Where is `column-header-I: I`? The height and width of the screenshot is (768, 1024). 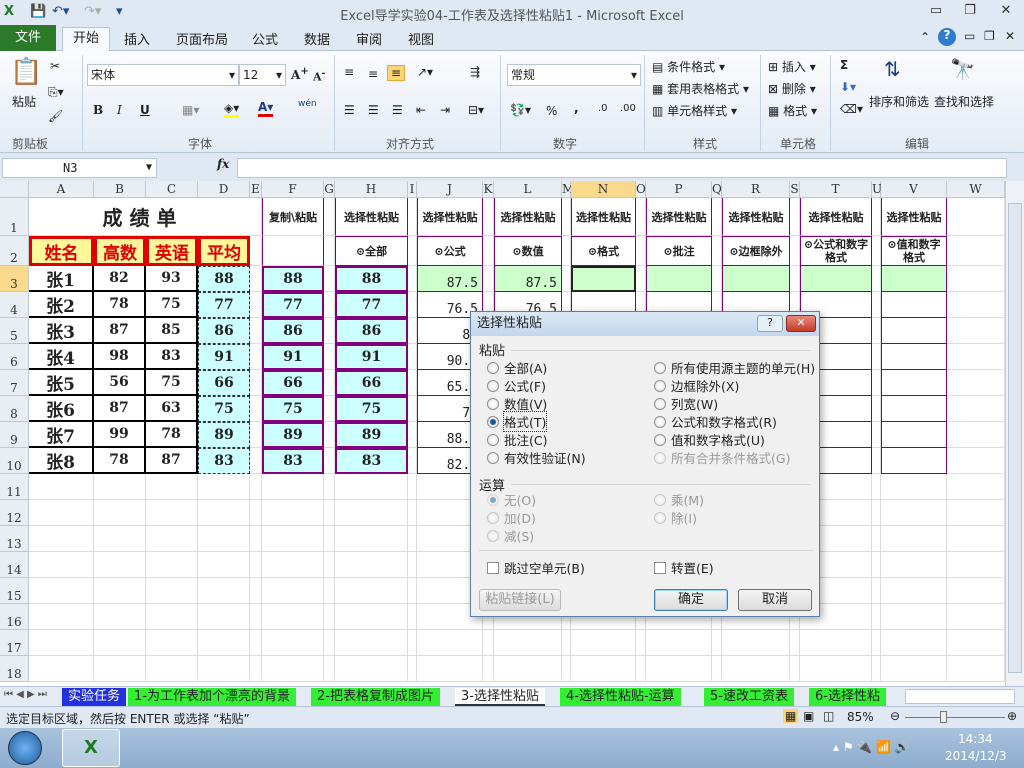
column-header-I: I is located at coordinates (412, 189).